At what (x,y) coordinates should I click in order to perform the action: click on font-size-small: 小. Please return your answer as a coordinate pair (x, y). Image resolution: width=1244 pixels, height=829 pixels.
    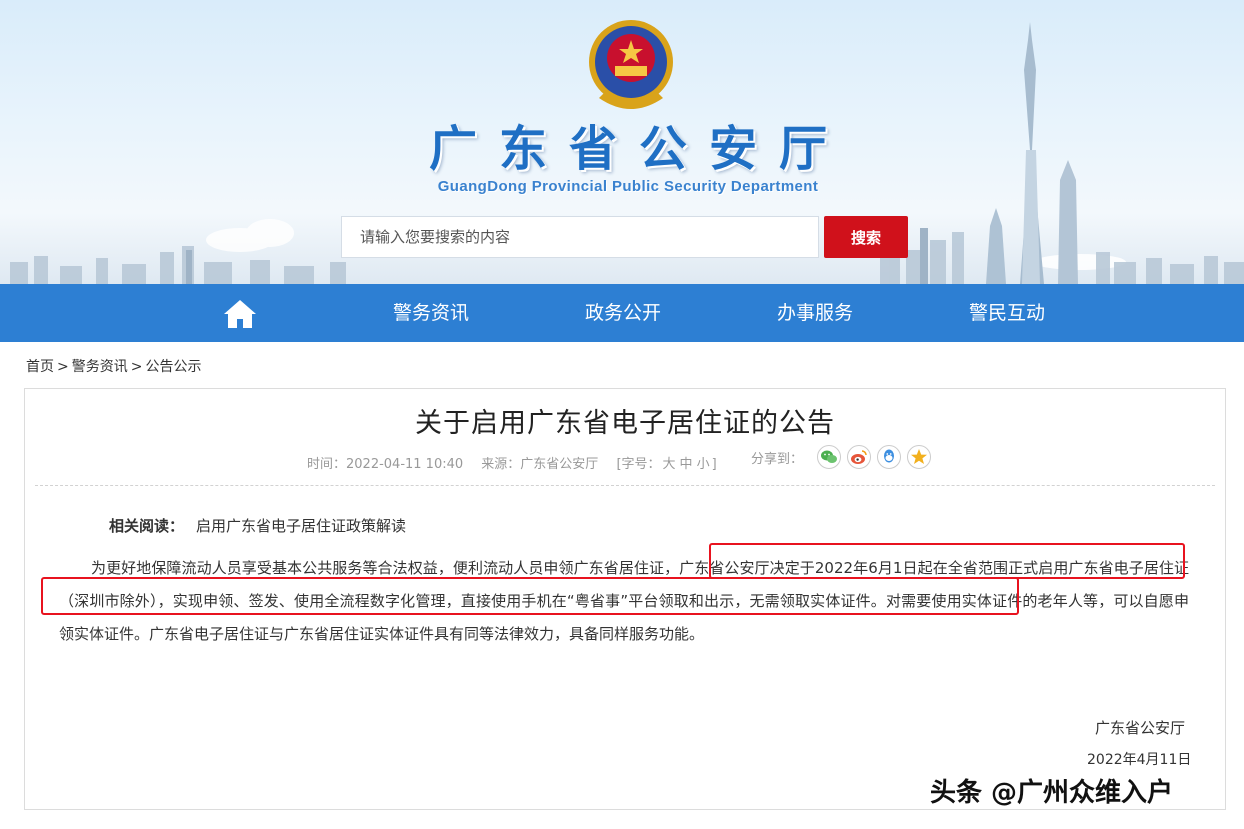
    Looking at the image, I should click on (703, 464).